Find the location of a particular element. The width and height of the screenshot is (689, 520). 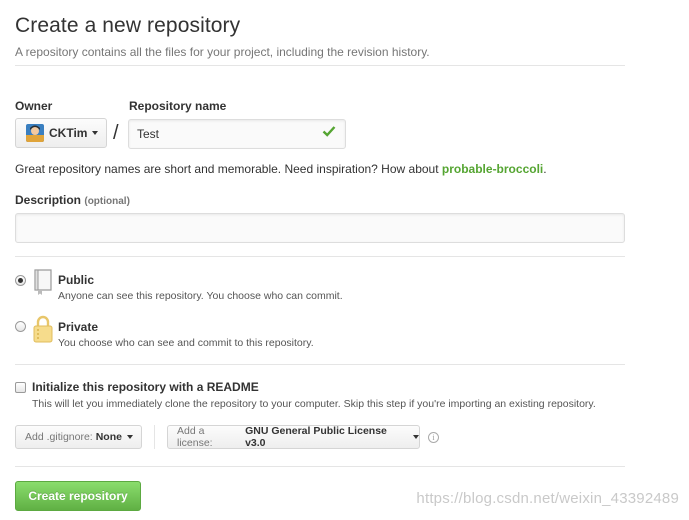

watermark-text: https://blog.csdn.net/weixin_43392489 is located at coordinates (547, 498).